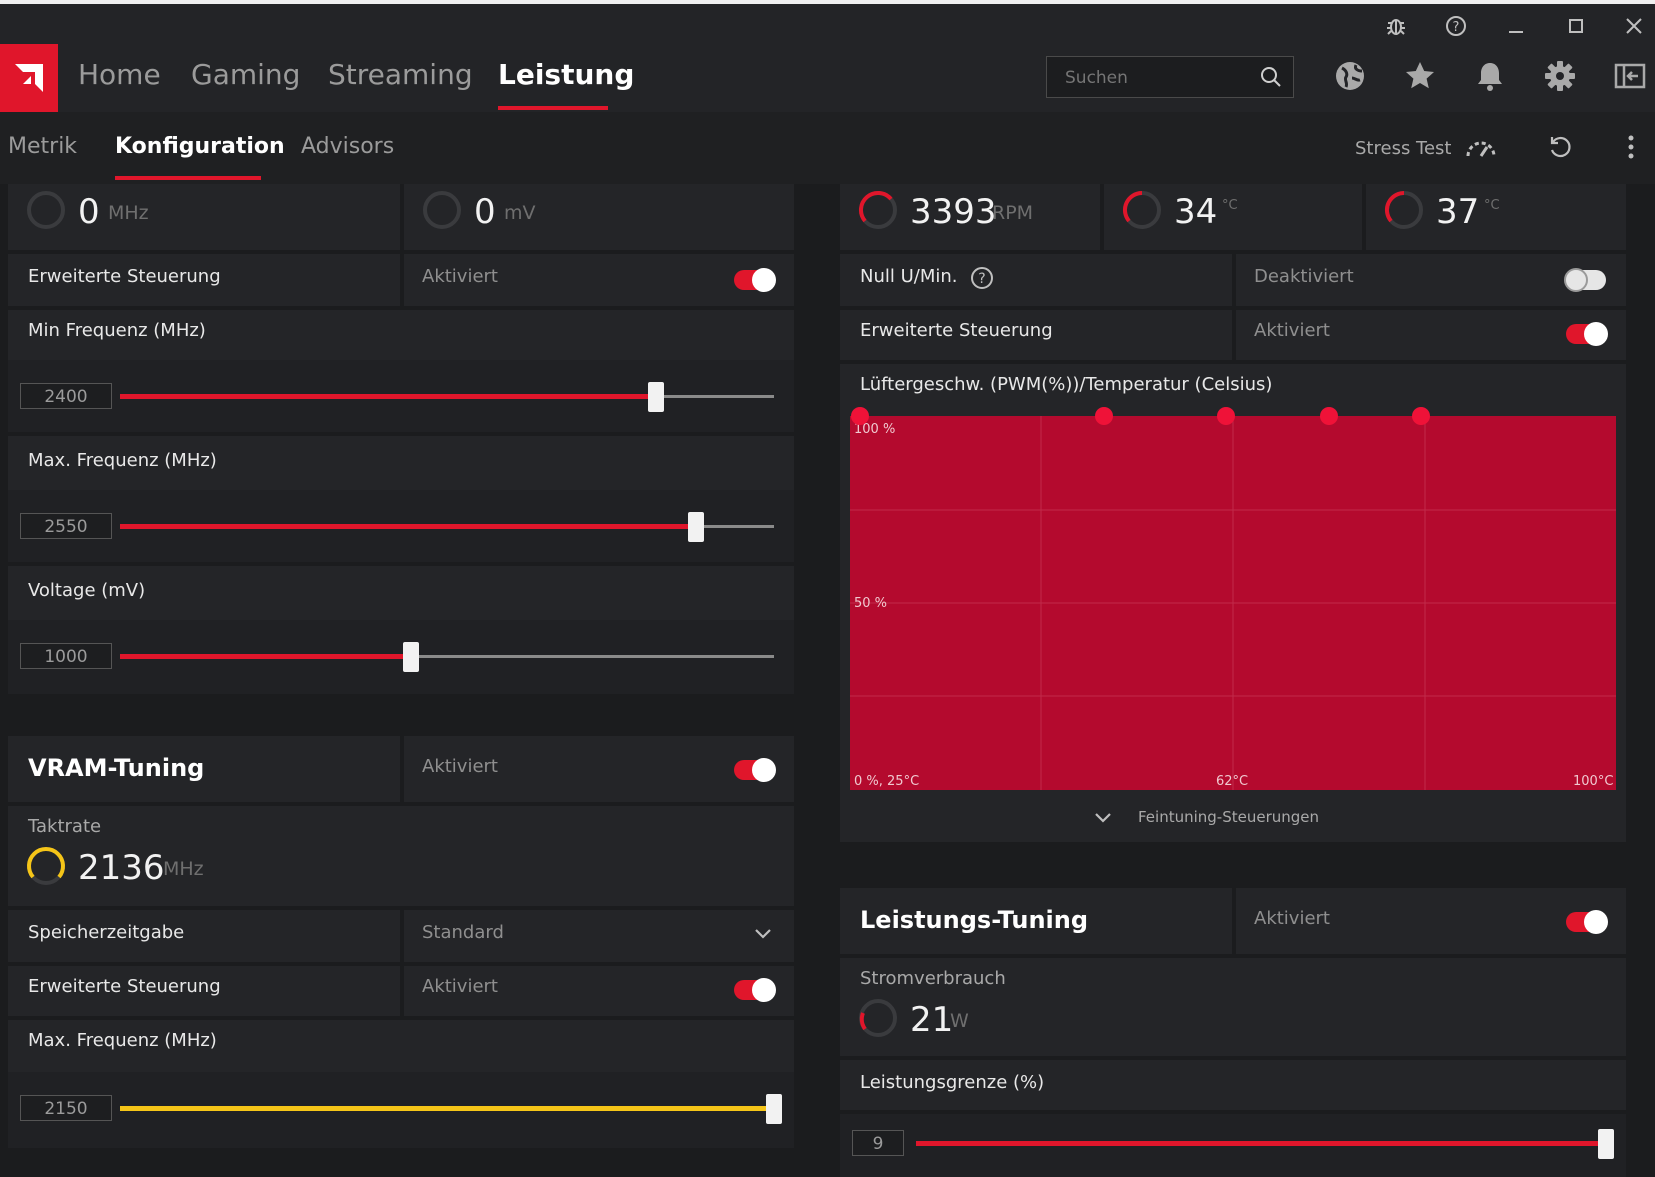  Describe the element at coordinates (442, 210) in the screenshot. I see `voltage-gauge-icon` at that location.